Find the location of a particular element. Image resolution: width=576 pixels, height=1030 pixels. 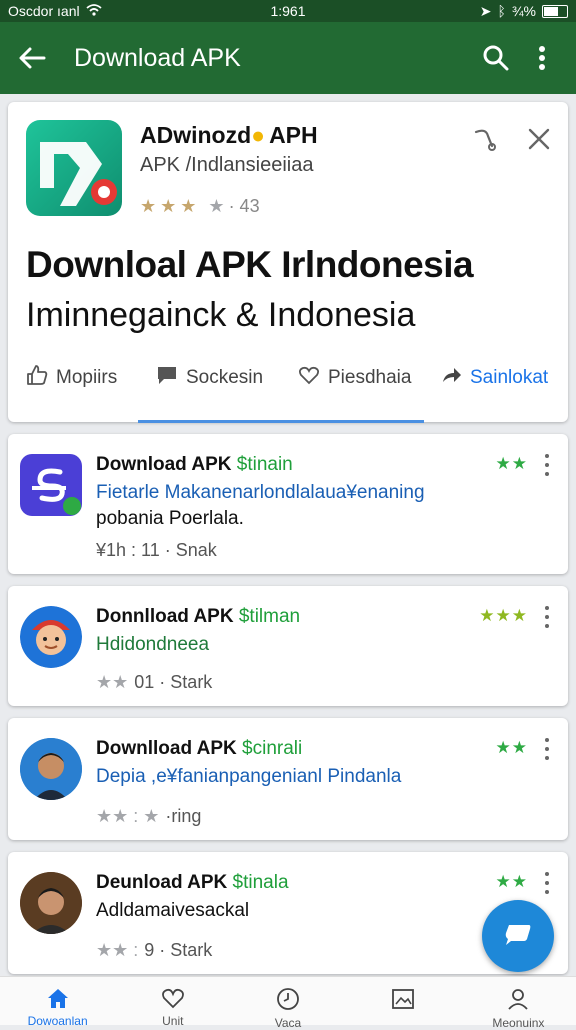

list-item-title: Donnlload APK $tilman is located at coordinates (198, 616).